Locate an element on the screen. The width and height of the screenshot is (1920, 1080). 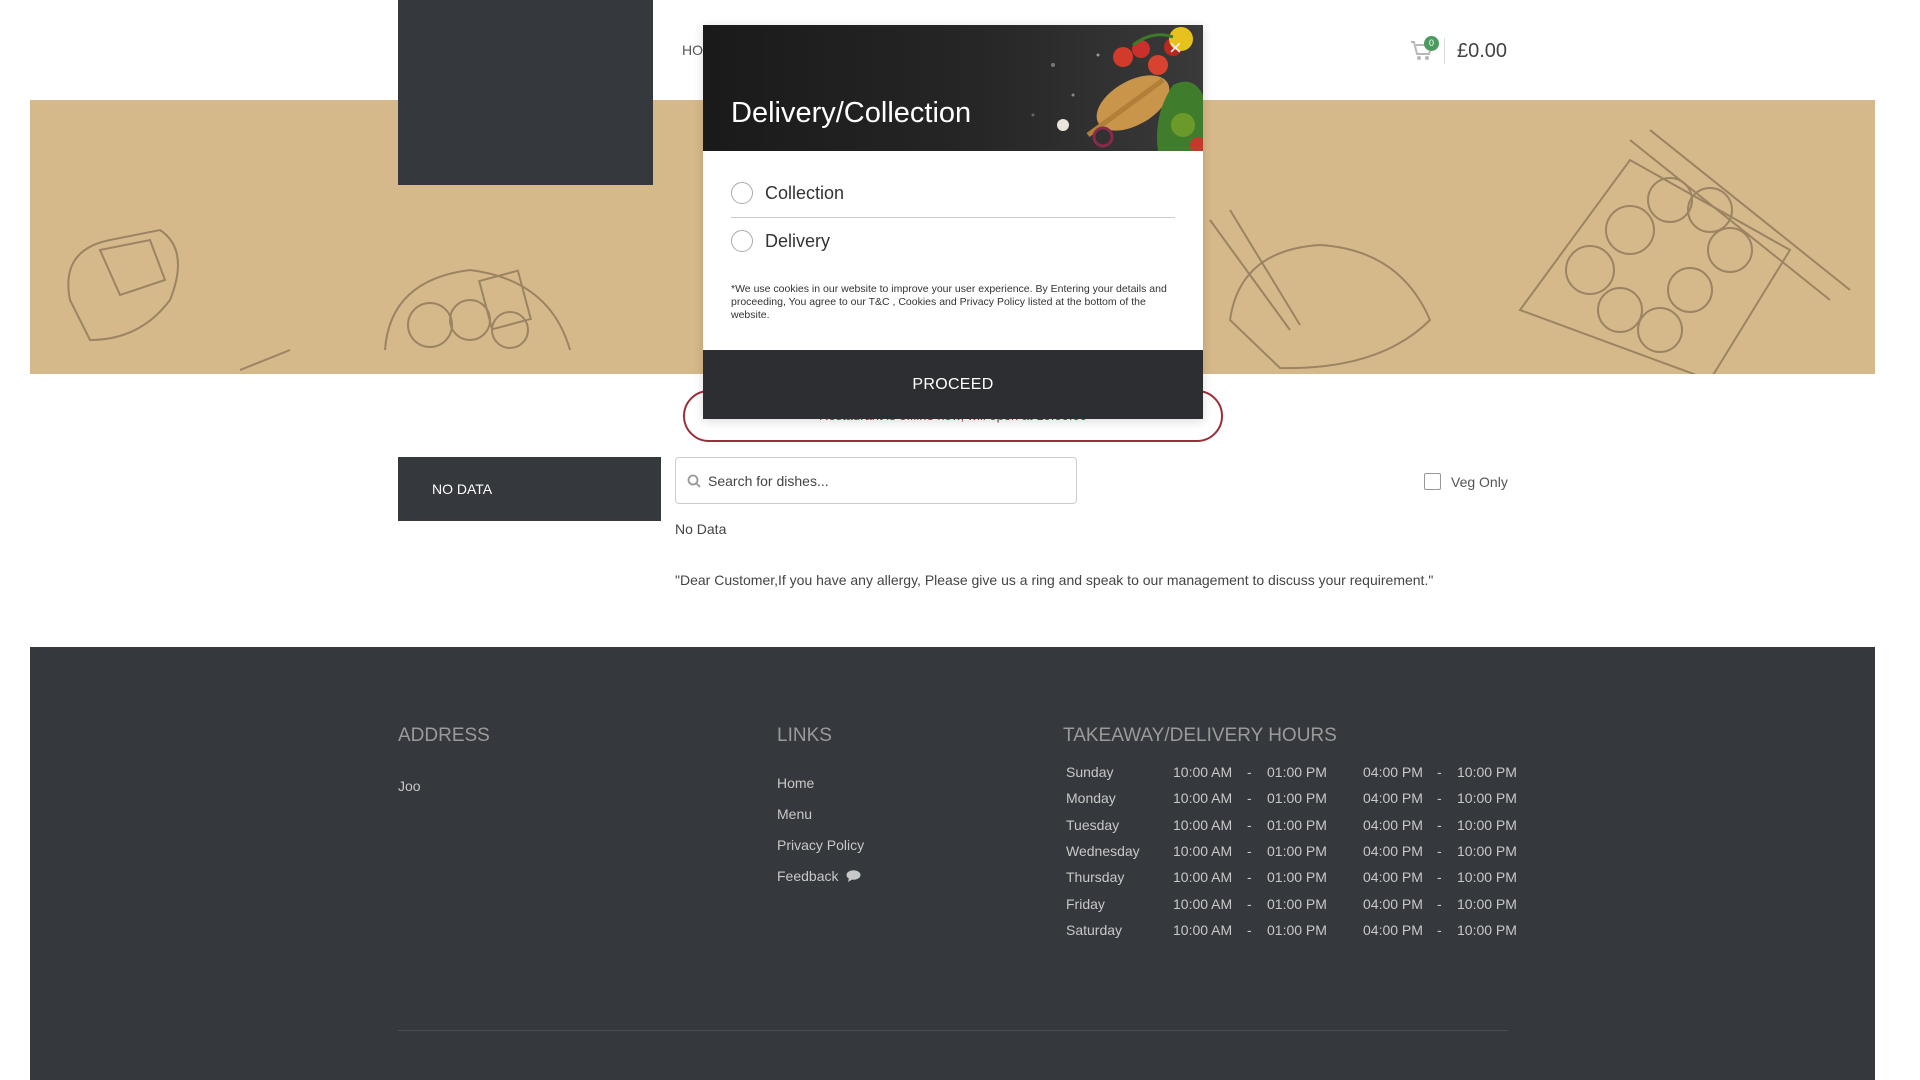
links-heading: LINKS is located at coordinates (804, 735).